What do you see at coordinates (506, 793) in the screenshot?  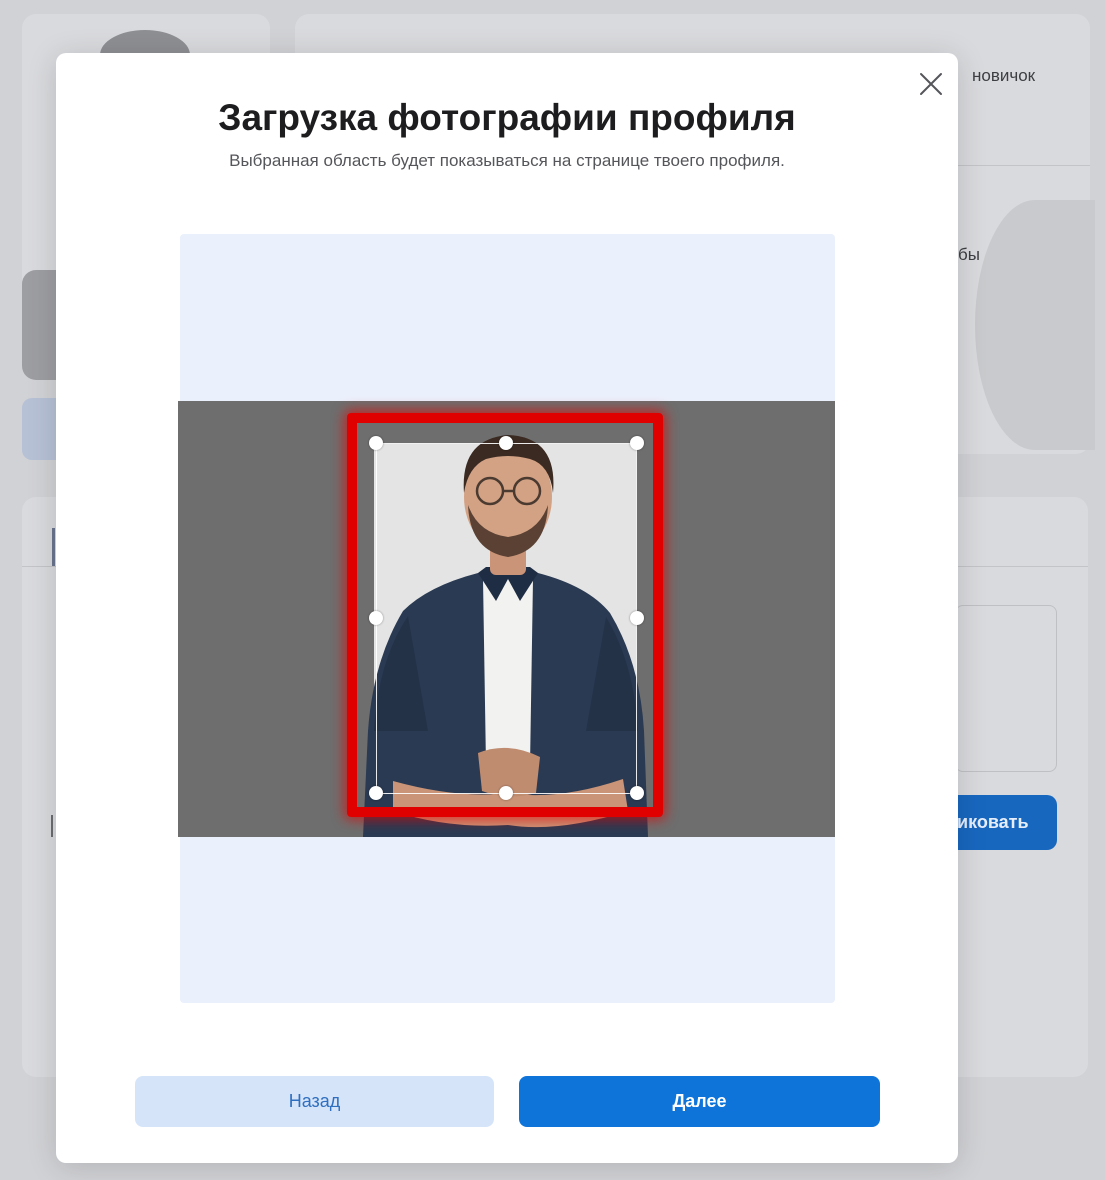 I see `crop-handle-bottom` at bounding box center [506, 793].